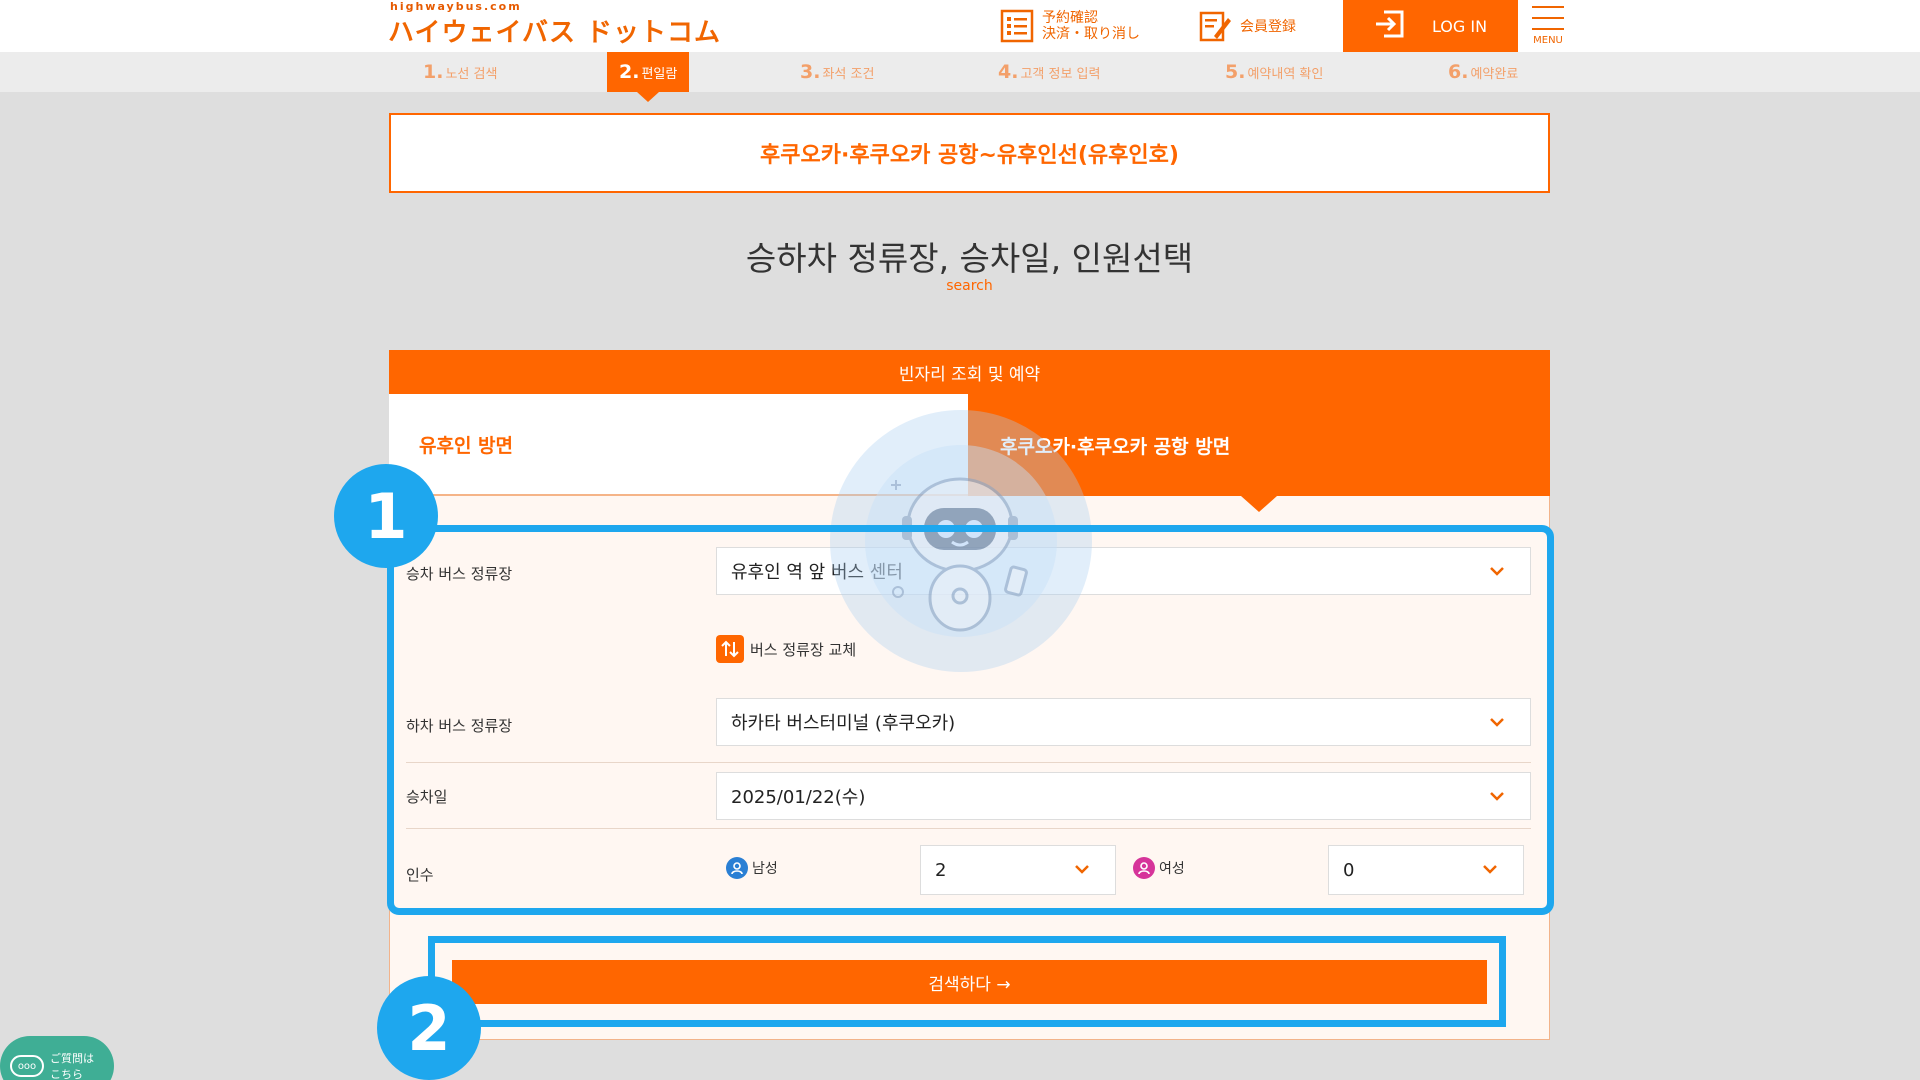  What do you see at coordinates (1285, 74) in the screenshot?
I see `step-label: 예약내역 확인` at bounding box center [1285, 74].